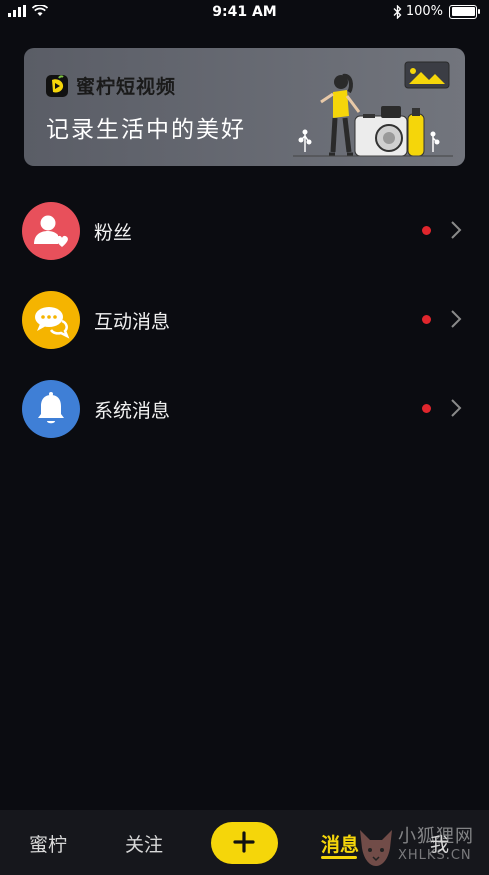  I want to click on plus-icon, so click(244, 842).